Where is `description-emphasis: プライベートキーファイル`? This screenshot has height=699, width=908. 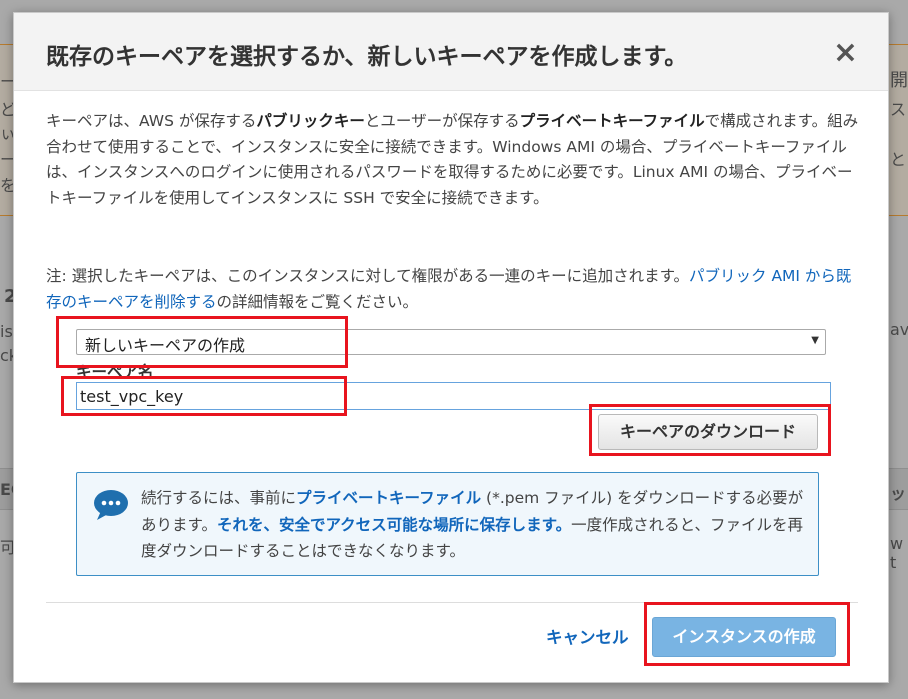
description-emphasis: プライベートキーファイル is located at coordinates (612, 121).